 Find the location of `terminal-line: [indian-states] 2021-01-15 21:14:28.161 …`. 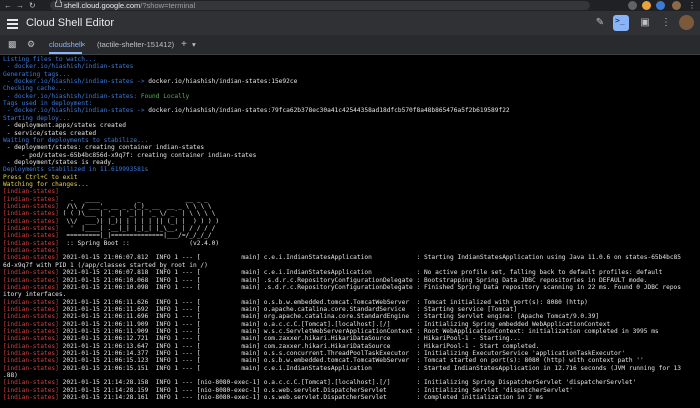

terminal-line: [indian-states] 2021-01-15 21:14:28.161 … is located at coordinates (351, 398).